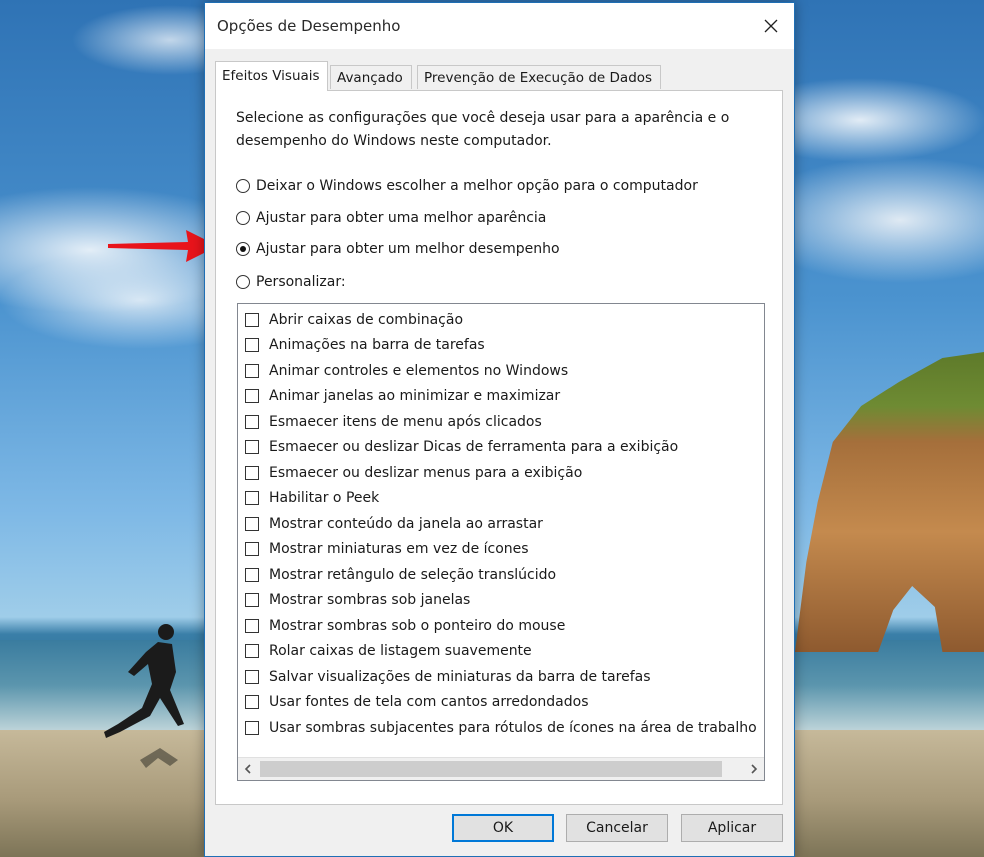  Describe the element at coordinates (370, 600) in the screenshot. I see `checkbox-label: Mostrar sombras sob janelas` at that location.